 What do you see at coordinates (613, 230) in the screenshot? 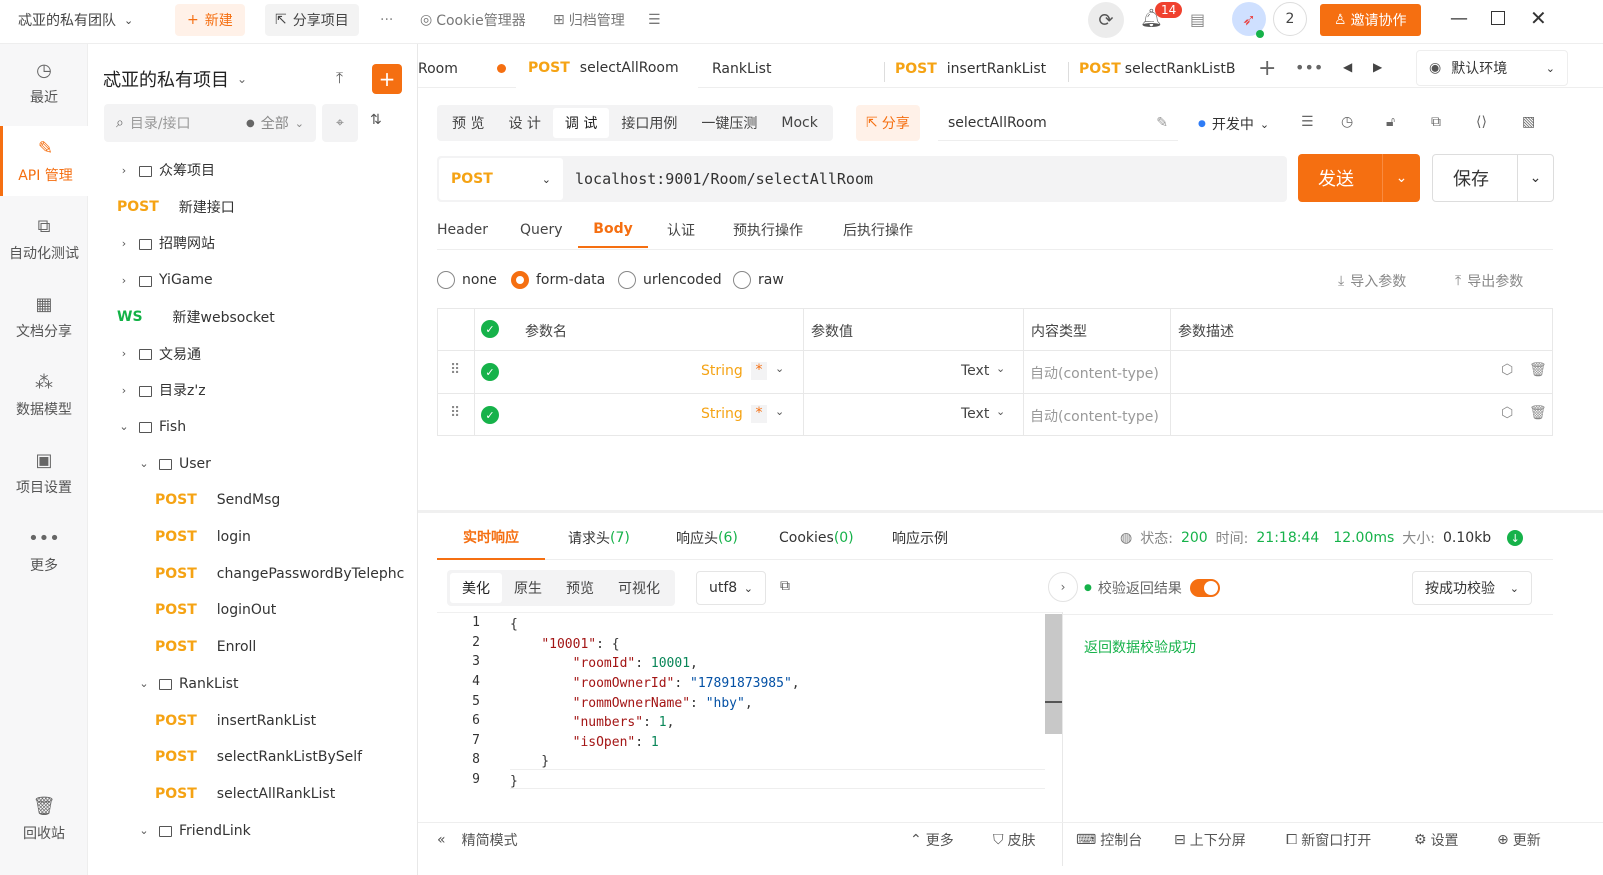
I see `req-tab-body: Body` at bounding box center [613, 230].